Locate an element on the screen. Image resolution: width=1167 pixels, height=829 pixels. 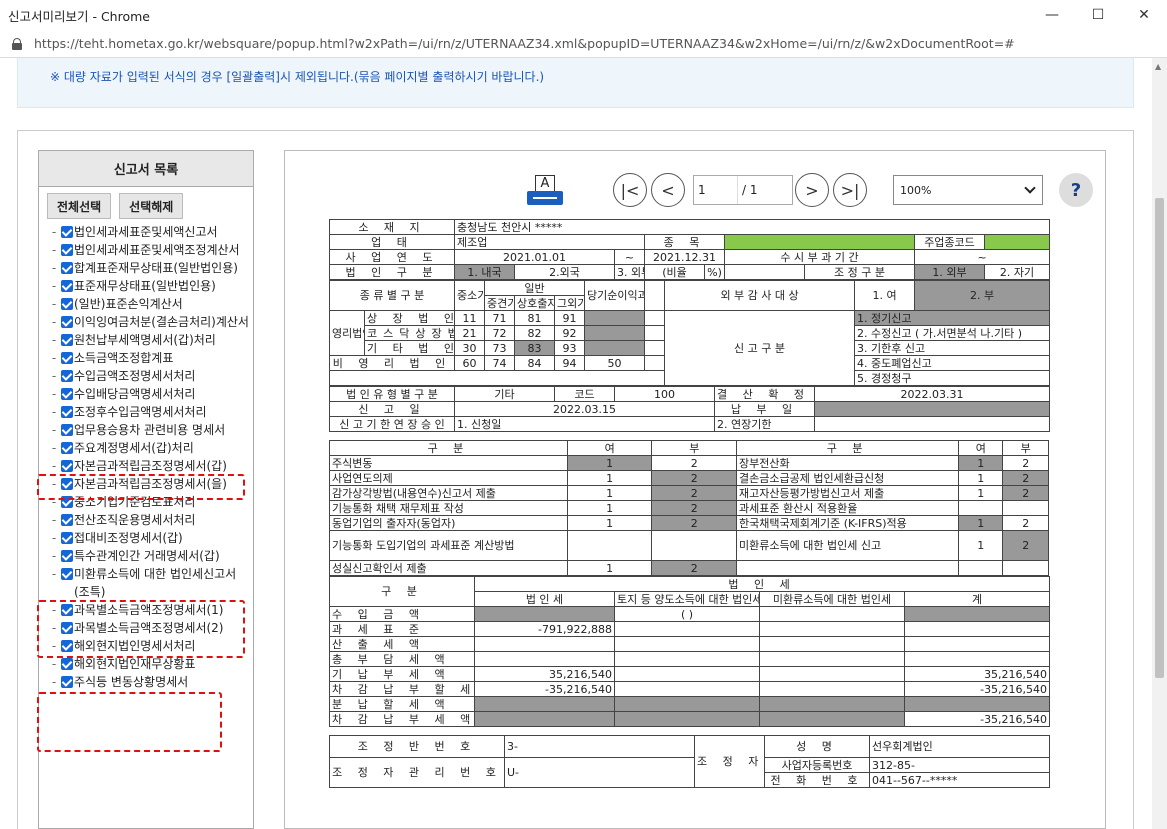
report-item: - 자본금과적립금조정명세서(갑) is located at coordinates (149, 466).